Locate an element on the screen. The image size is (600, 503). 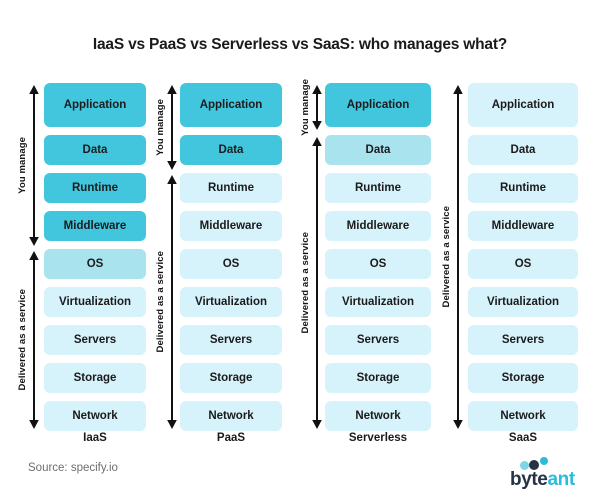
logo-dot-right-icon is located at coordinates (544, 461).